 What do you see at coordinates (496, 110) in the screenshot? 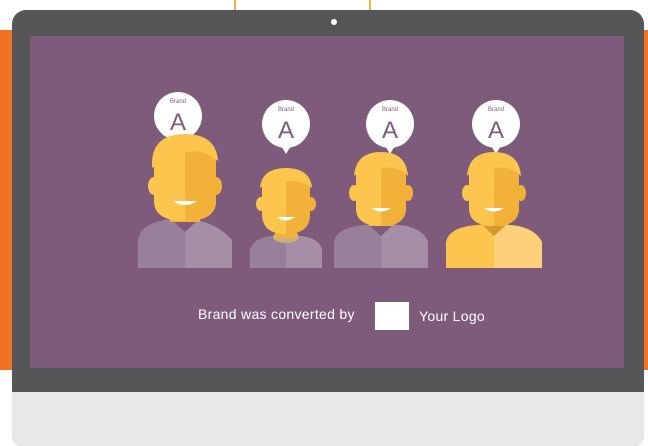
I see `bubble-4-small-label: Brand` at bounding box center [496, 110].